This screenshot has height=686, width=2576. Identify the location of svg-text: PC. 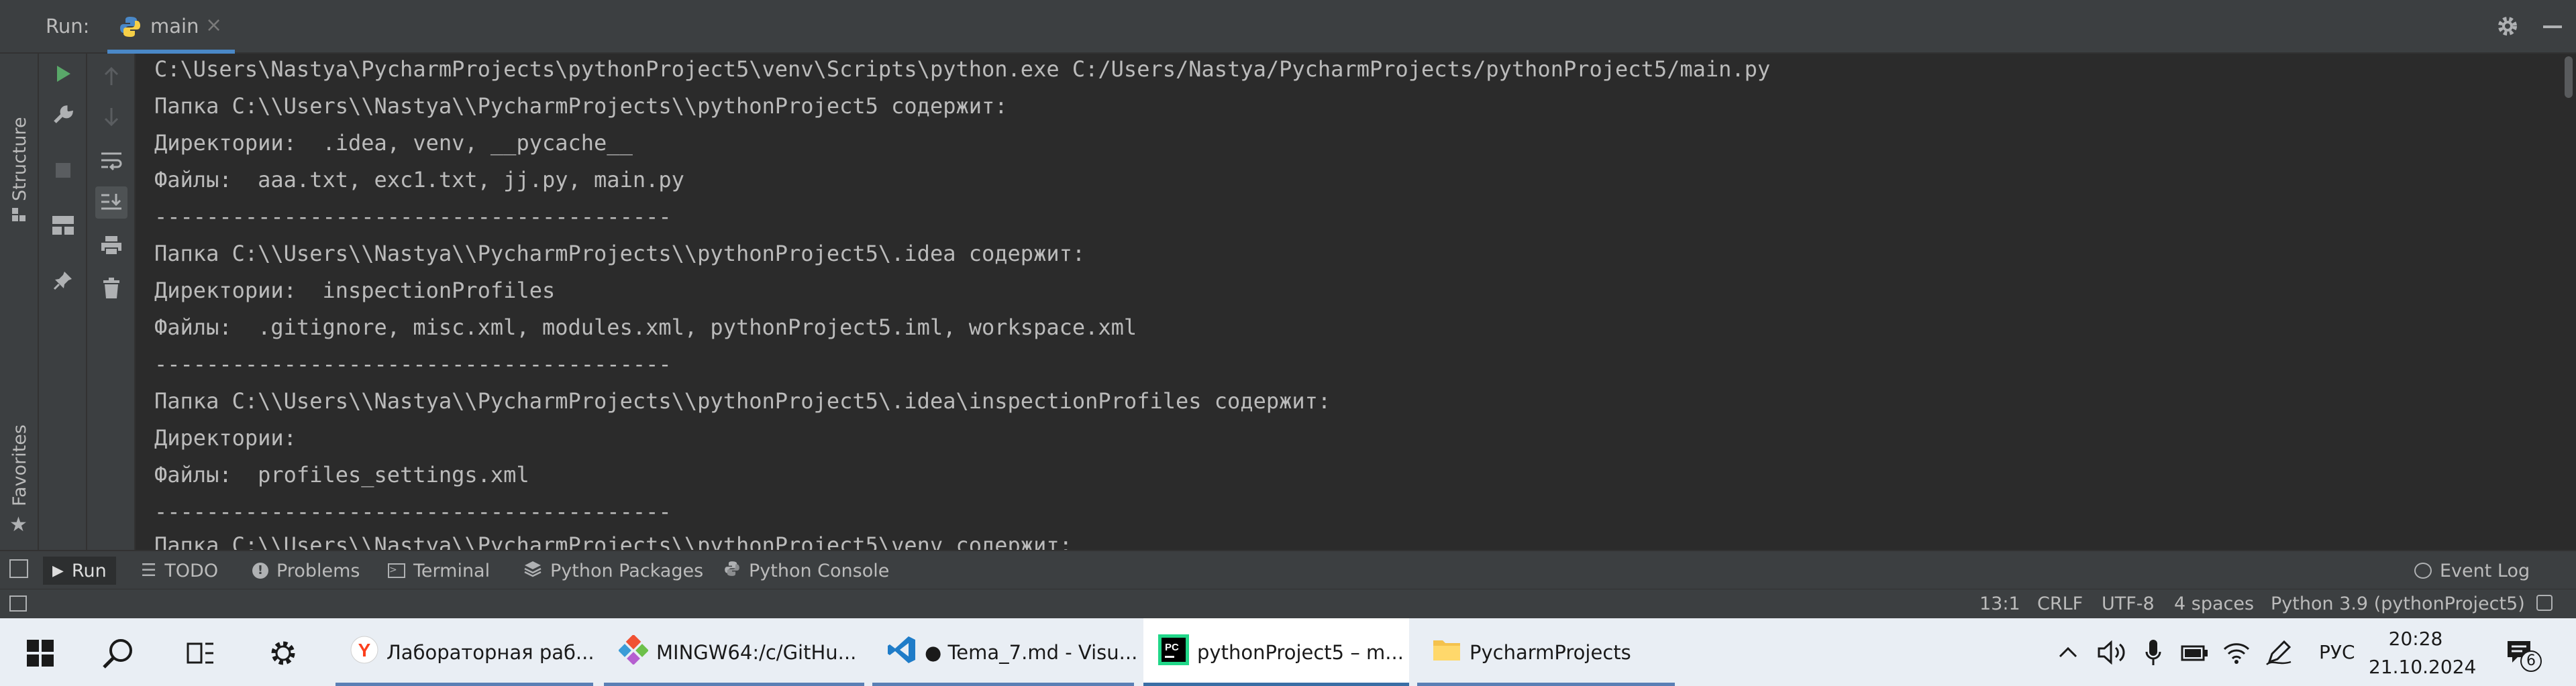
(1172, 647).